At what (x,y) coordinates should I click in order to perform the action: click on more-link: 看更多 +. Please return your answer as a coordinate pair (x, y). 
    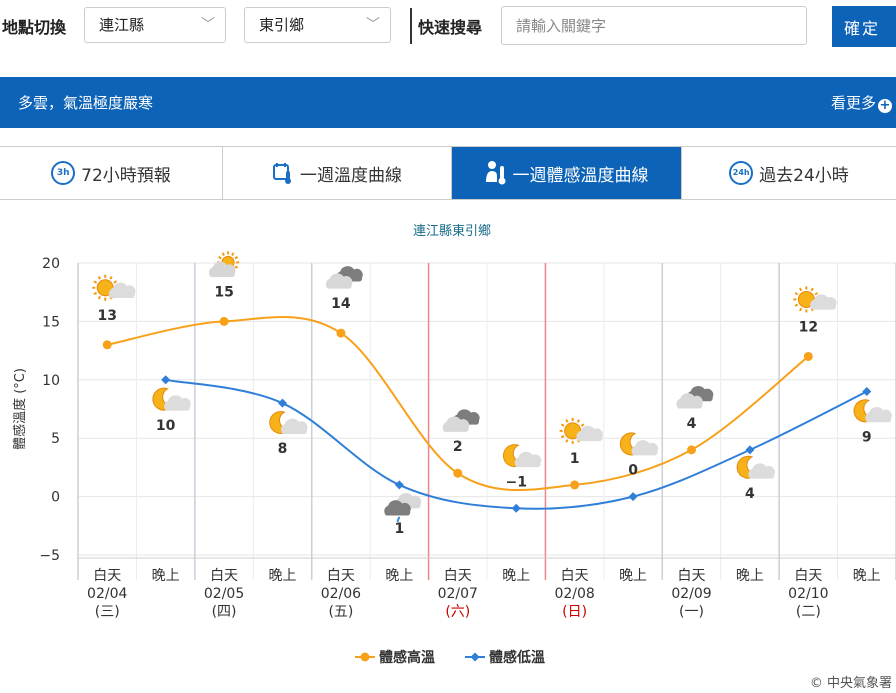
    Looking at the image, I should click on (861, 102).